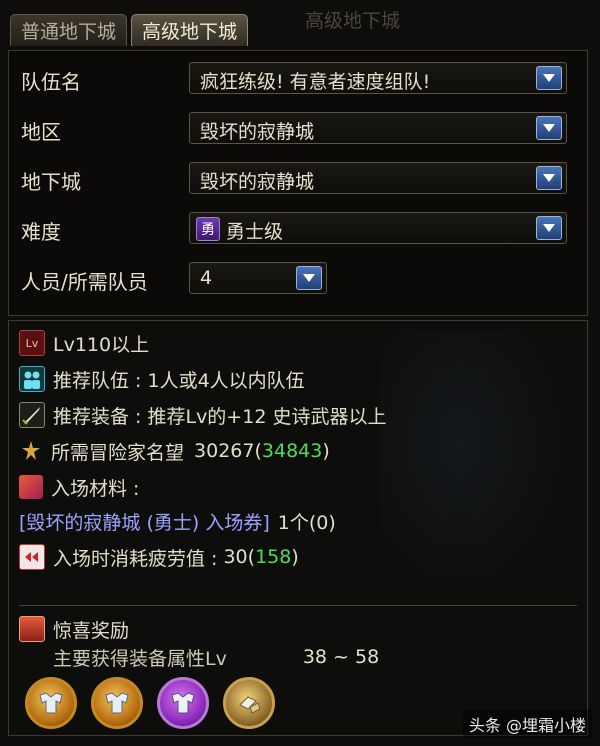 This screenshot has width=600, height=746. I want to click on divider, so click(298, 605).